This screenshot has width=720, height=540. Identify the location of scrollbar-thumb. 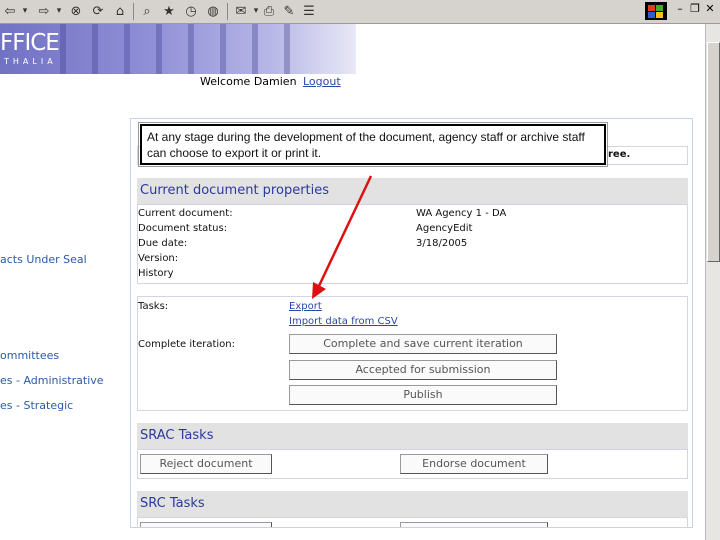
(713, 152).